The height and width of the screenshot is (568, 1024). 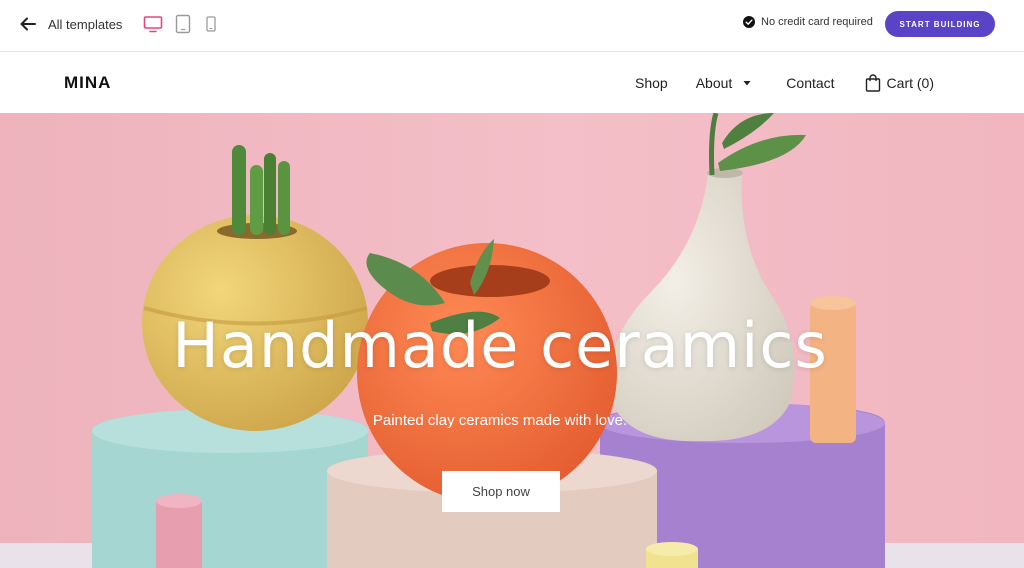 What do you see at coordinates (784, 83) in the screenshot?
I see `site-nav: Shop About Contact Cart (0)` at bounding box center [784, 83].